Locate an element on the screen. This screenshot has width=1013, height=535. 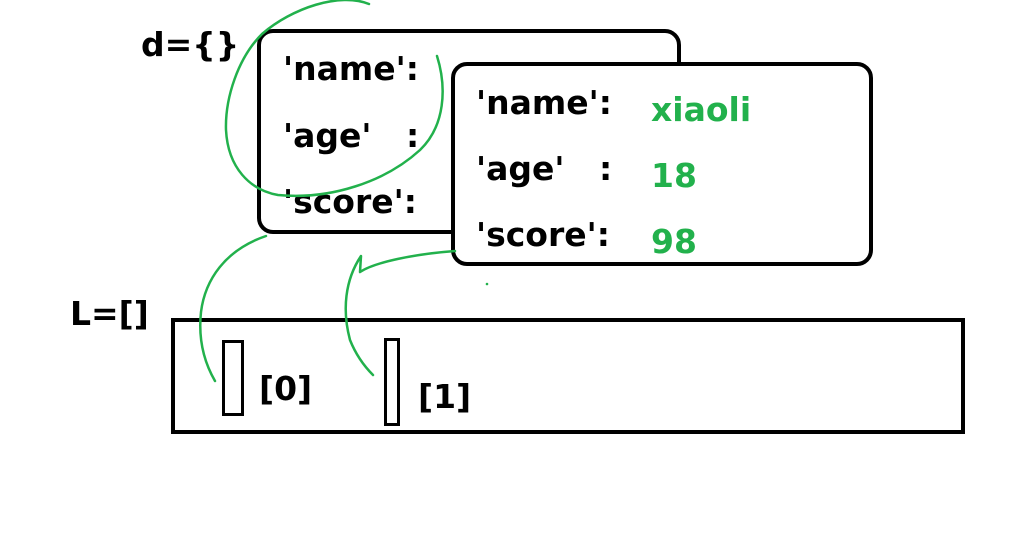
front-dict-key-score: 'score': is located at coordinates (543, 234).